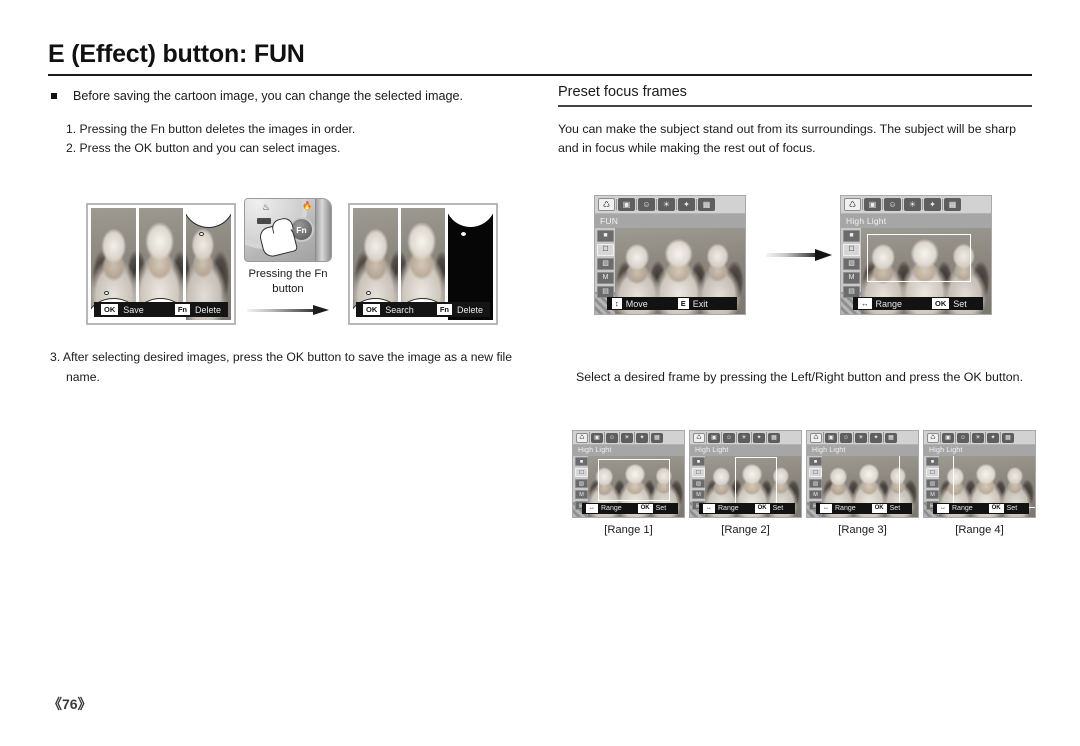 The width and height of the screenshot is (1080, 746). What do you see at coordinates (161, 309) in the screenshot?
I see `screen-key-hint-bar: OK Save Fn Delete` at bounding box center [161, 309].